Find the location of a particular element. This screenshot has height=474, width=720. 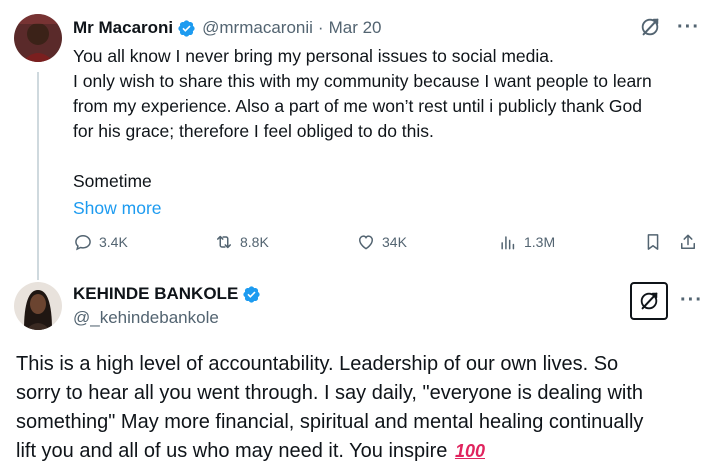

reply-icon is located at coordinates (83, 242).